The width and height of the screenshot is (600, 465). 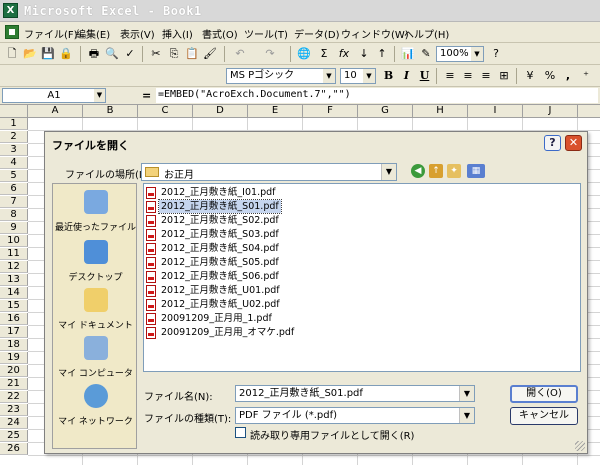 I want to click on place-recent: 最近使ったファイル, so click(x=95, y=216).